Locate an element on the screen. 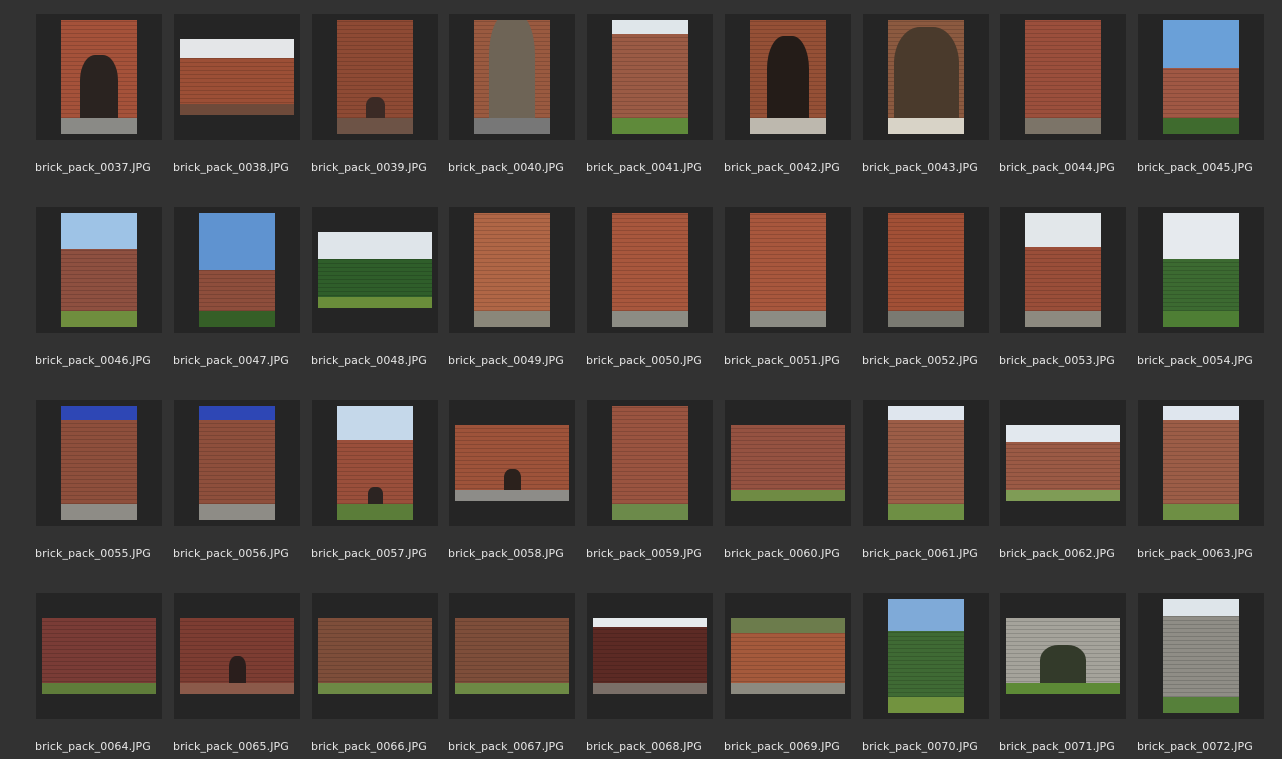 This screenshot has height=759, width=1282. thumbnail-item: brick_pack_0051.JPG is located at coordinates (793, 293).